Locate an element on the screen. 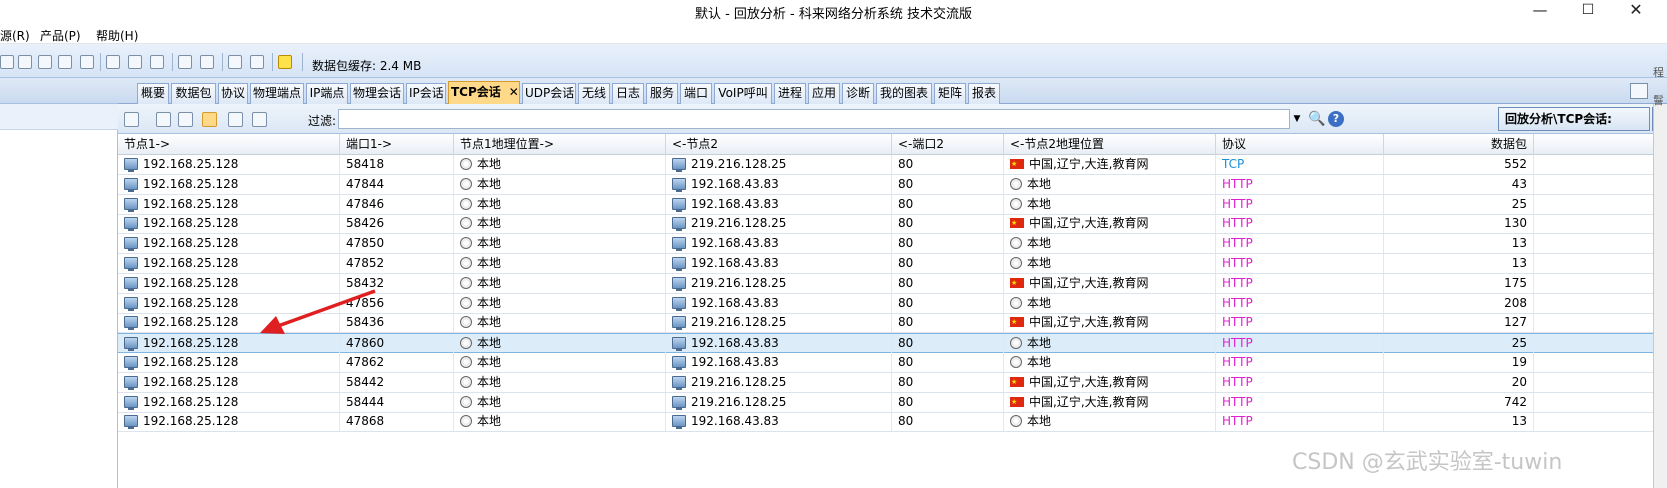 The image size is (1667, 488). tab-udp-conversations: UDP会话 is located at coordinates (549, 93).